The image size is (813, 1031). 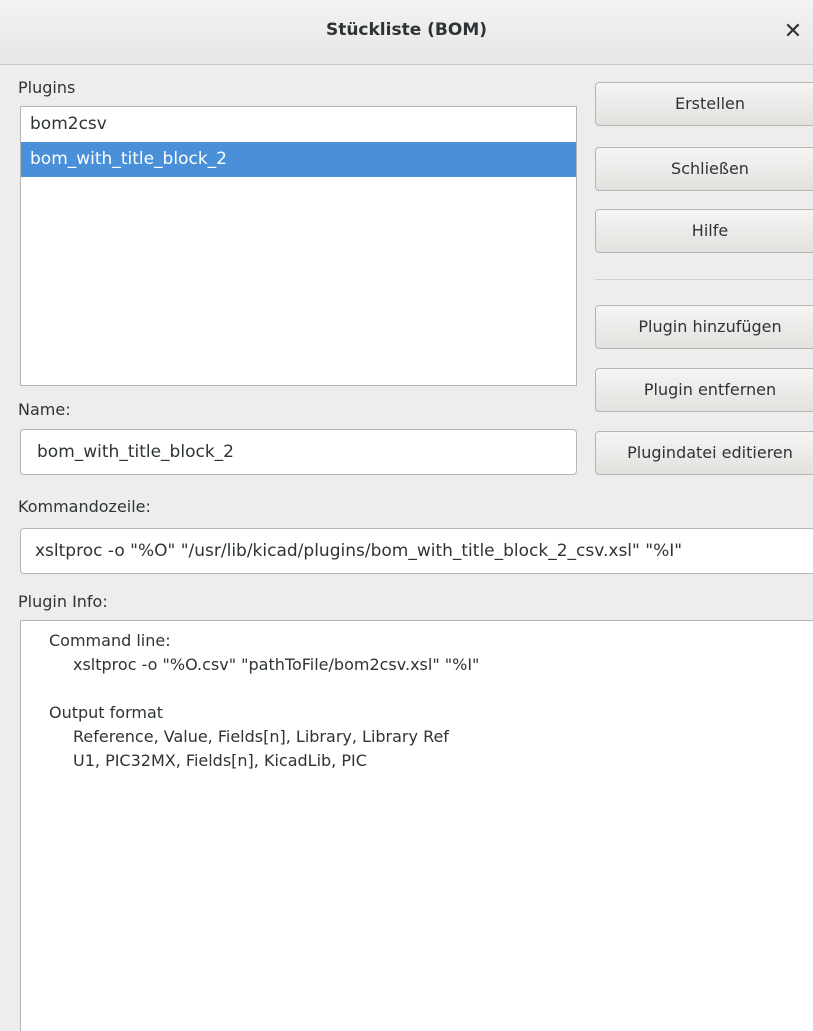 What do you see at coordinates (704, 104) in the screenshot?
I see `create-button: Erstellen` at bounding box center [704, 104].